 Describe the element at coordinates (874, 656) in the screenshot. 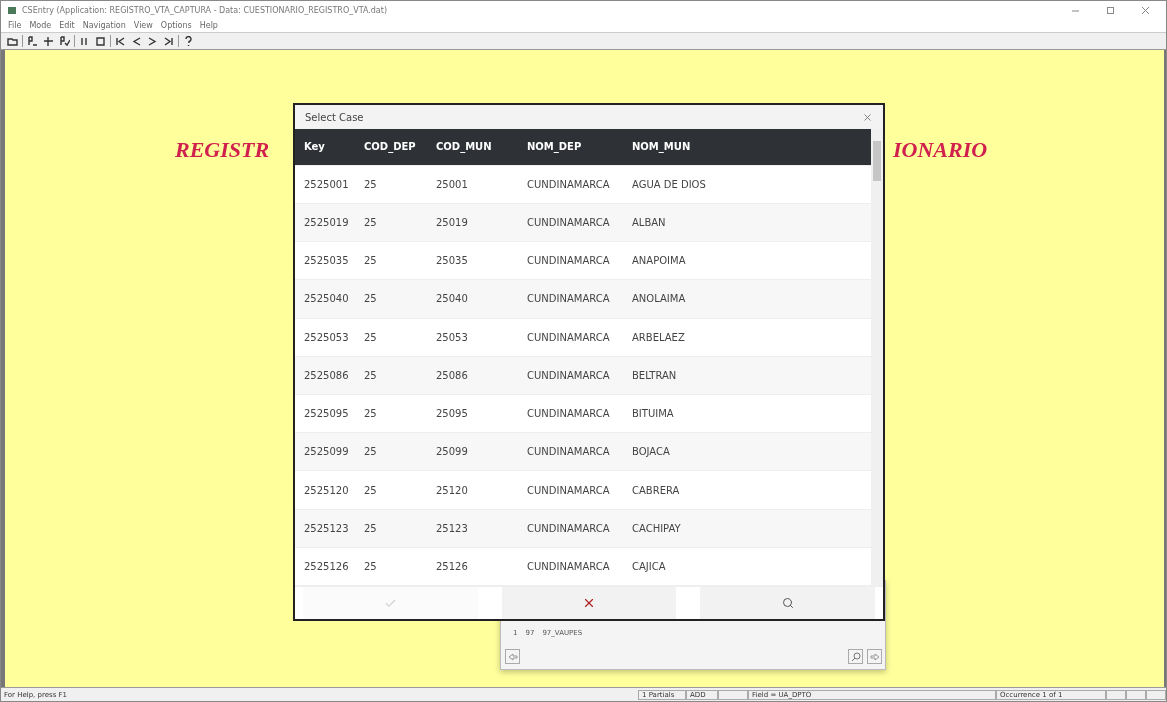

I see `right-arrow-icon` at that location.